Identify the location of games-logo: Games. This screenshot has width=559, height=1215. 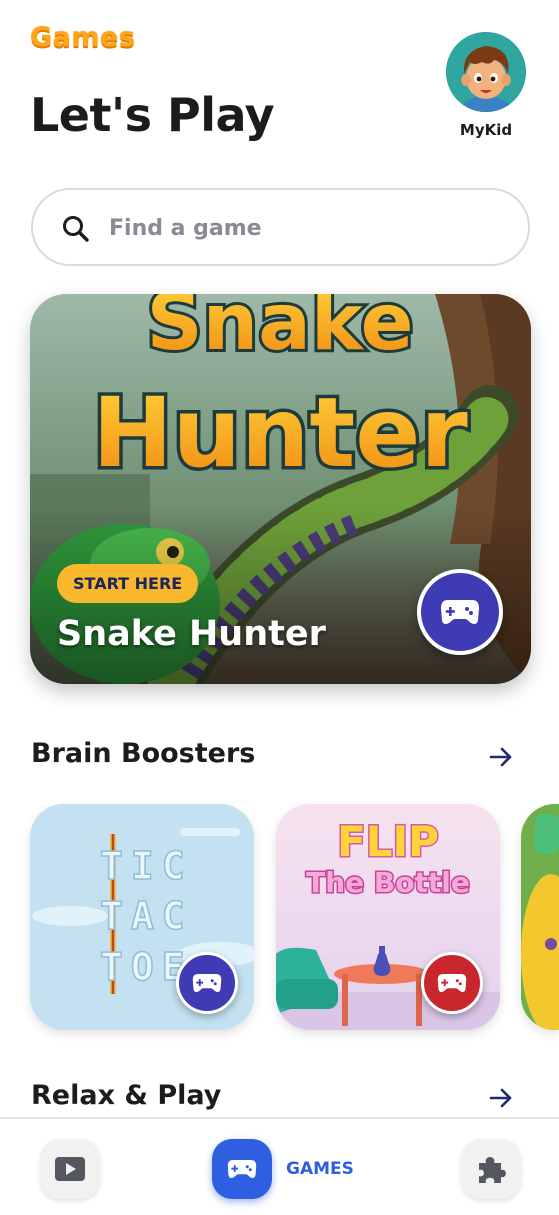
(83, 37).